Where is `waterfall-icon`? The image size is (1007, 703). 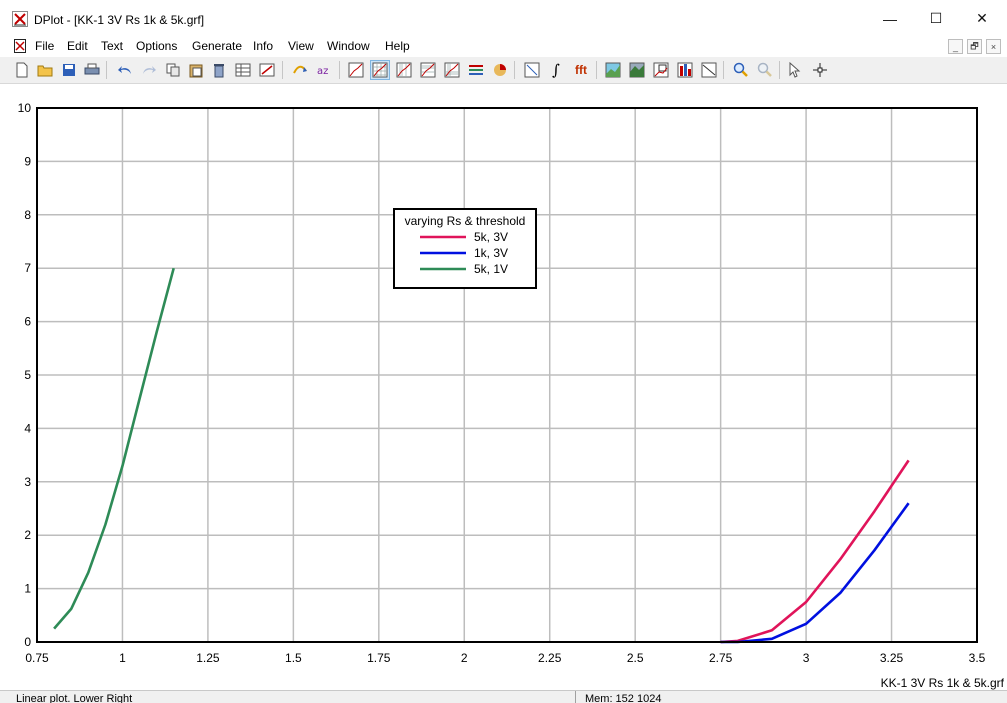 waterfall-icon is located at coordinates (685, 70).